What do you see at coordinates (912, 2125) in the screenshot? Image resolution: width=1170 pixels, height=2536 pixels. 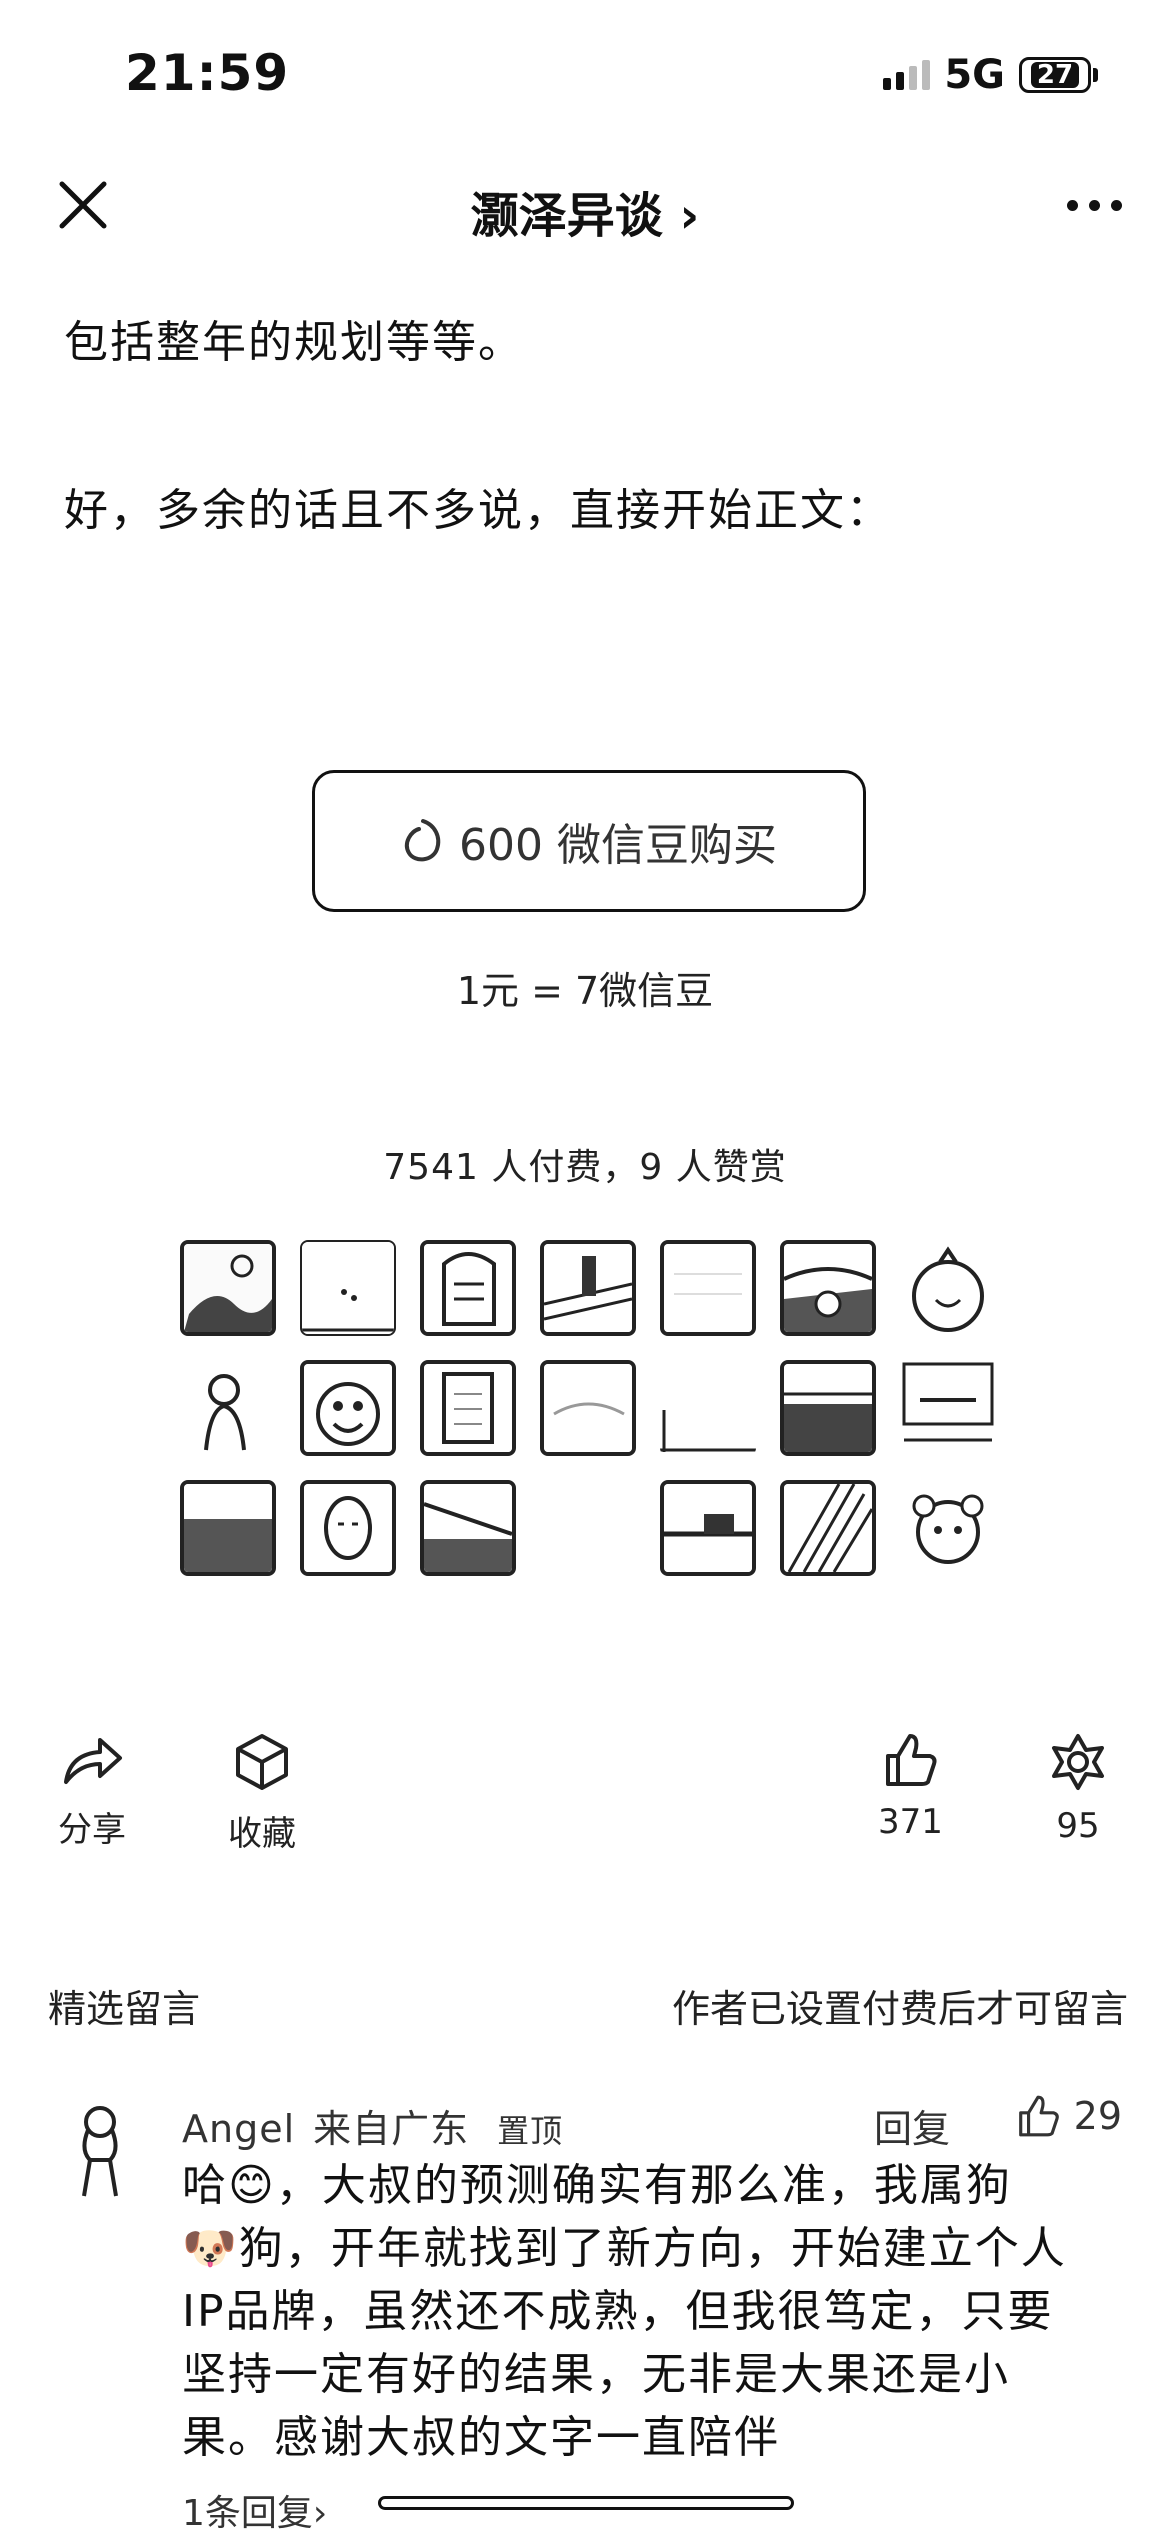 I see `reply-button: 回复` at bounding box center [912, 2125].